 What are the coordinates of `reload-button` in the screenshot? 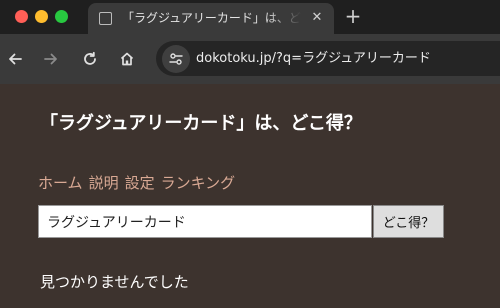 It's located at (90, 59).